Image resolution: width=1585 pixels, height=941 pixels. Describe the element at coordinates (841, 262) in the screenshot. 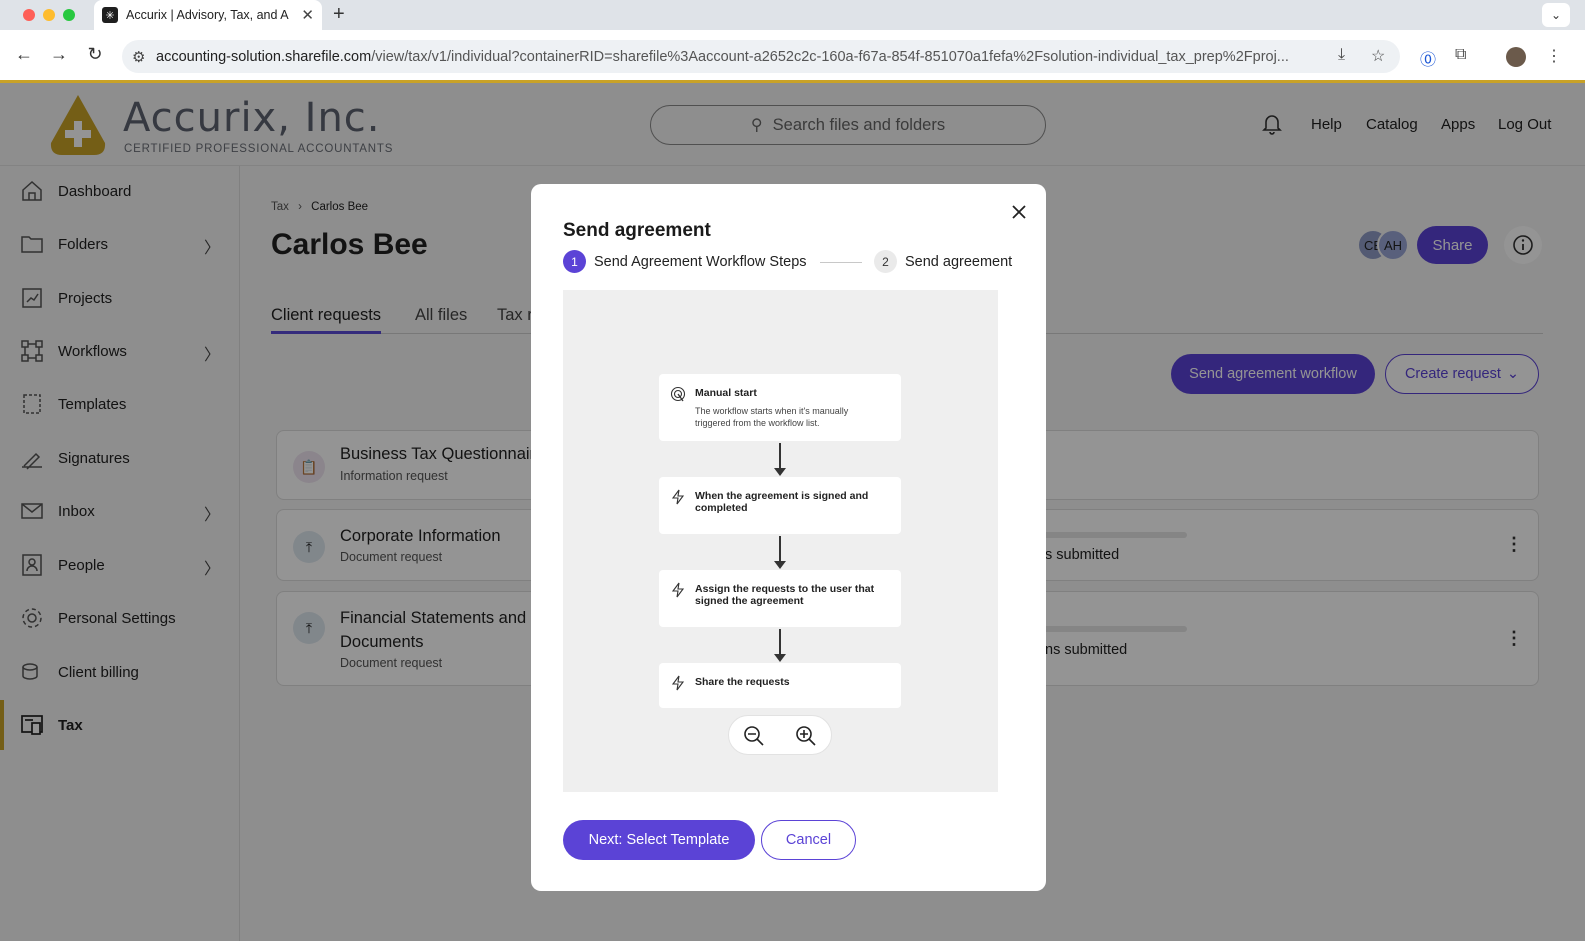

I see `step-connector` at that location.